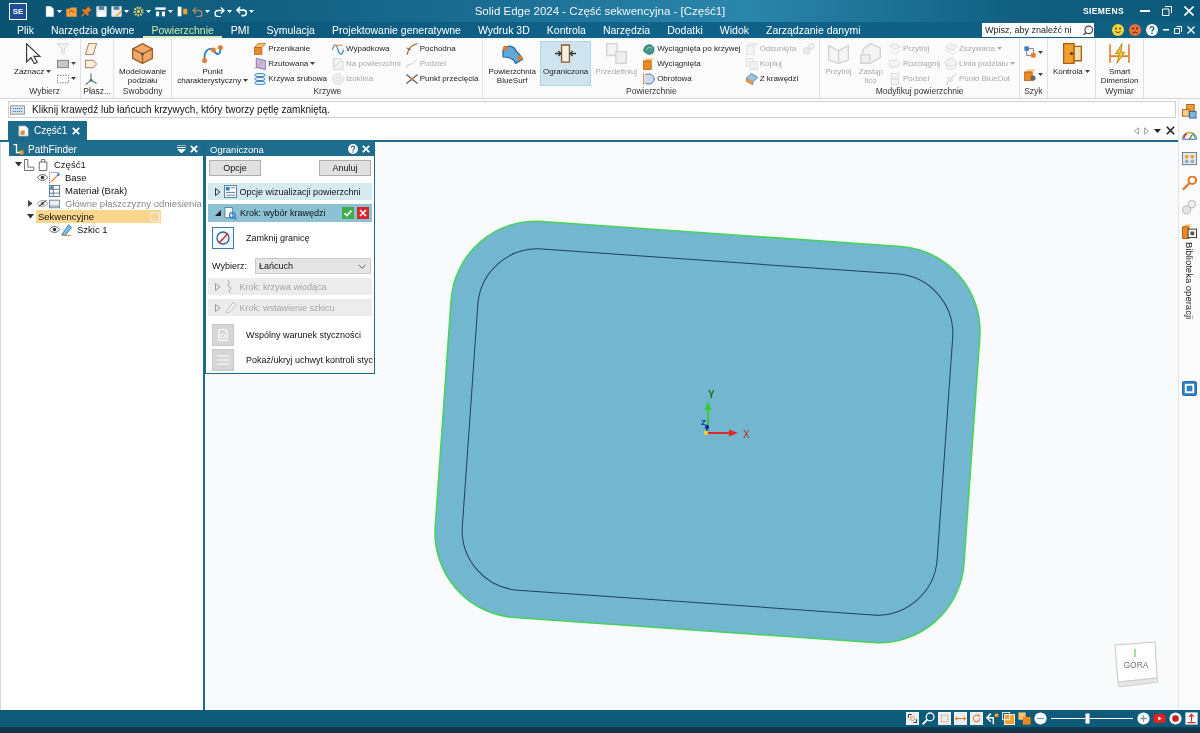 The height and width of the screenshot is (733, 1200). I want to click on document-icon, so click(49, 11).